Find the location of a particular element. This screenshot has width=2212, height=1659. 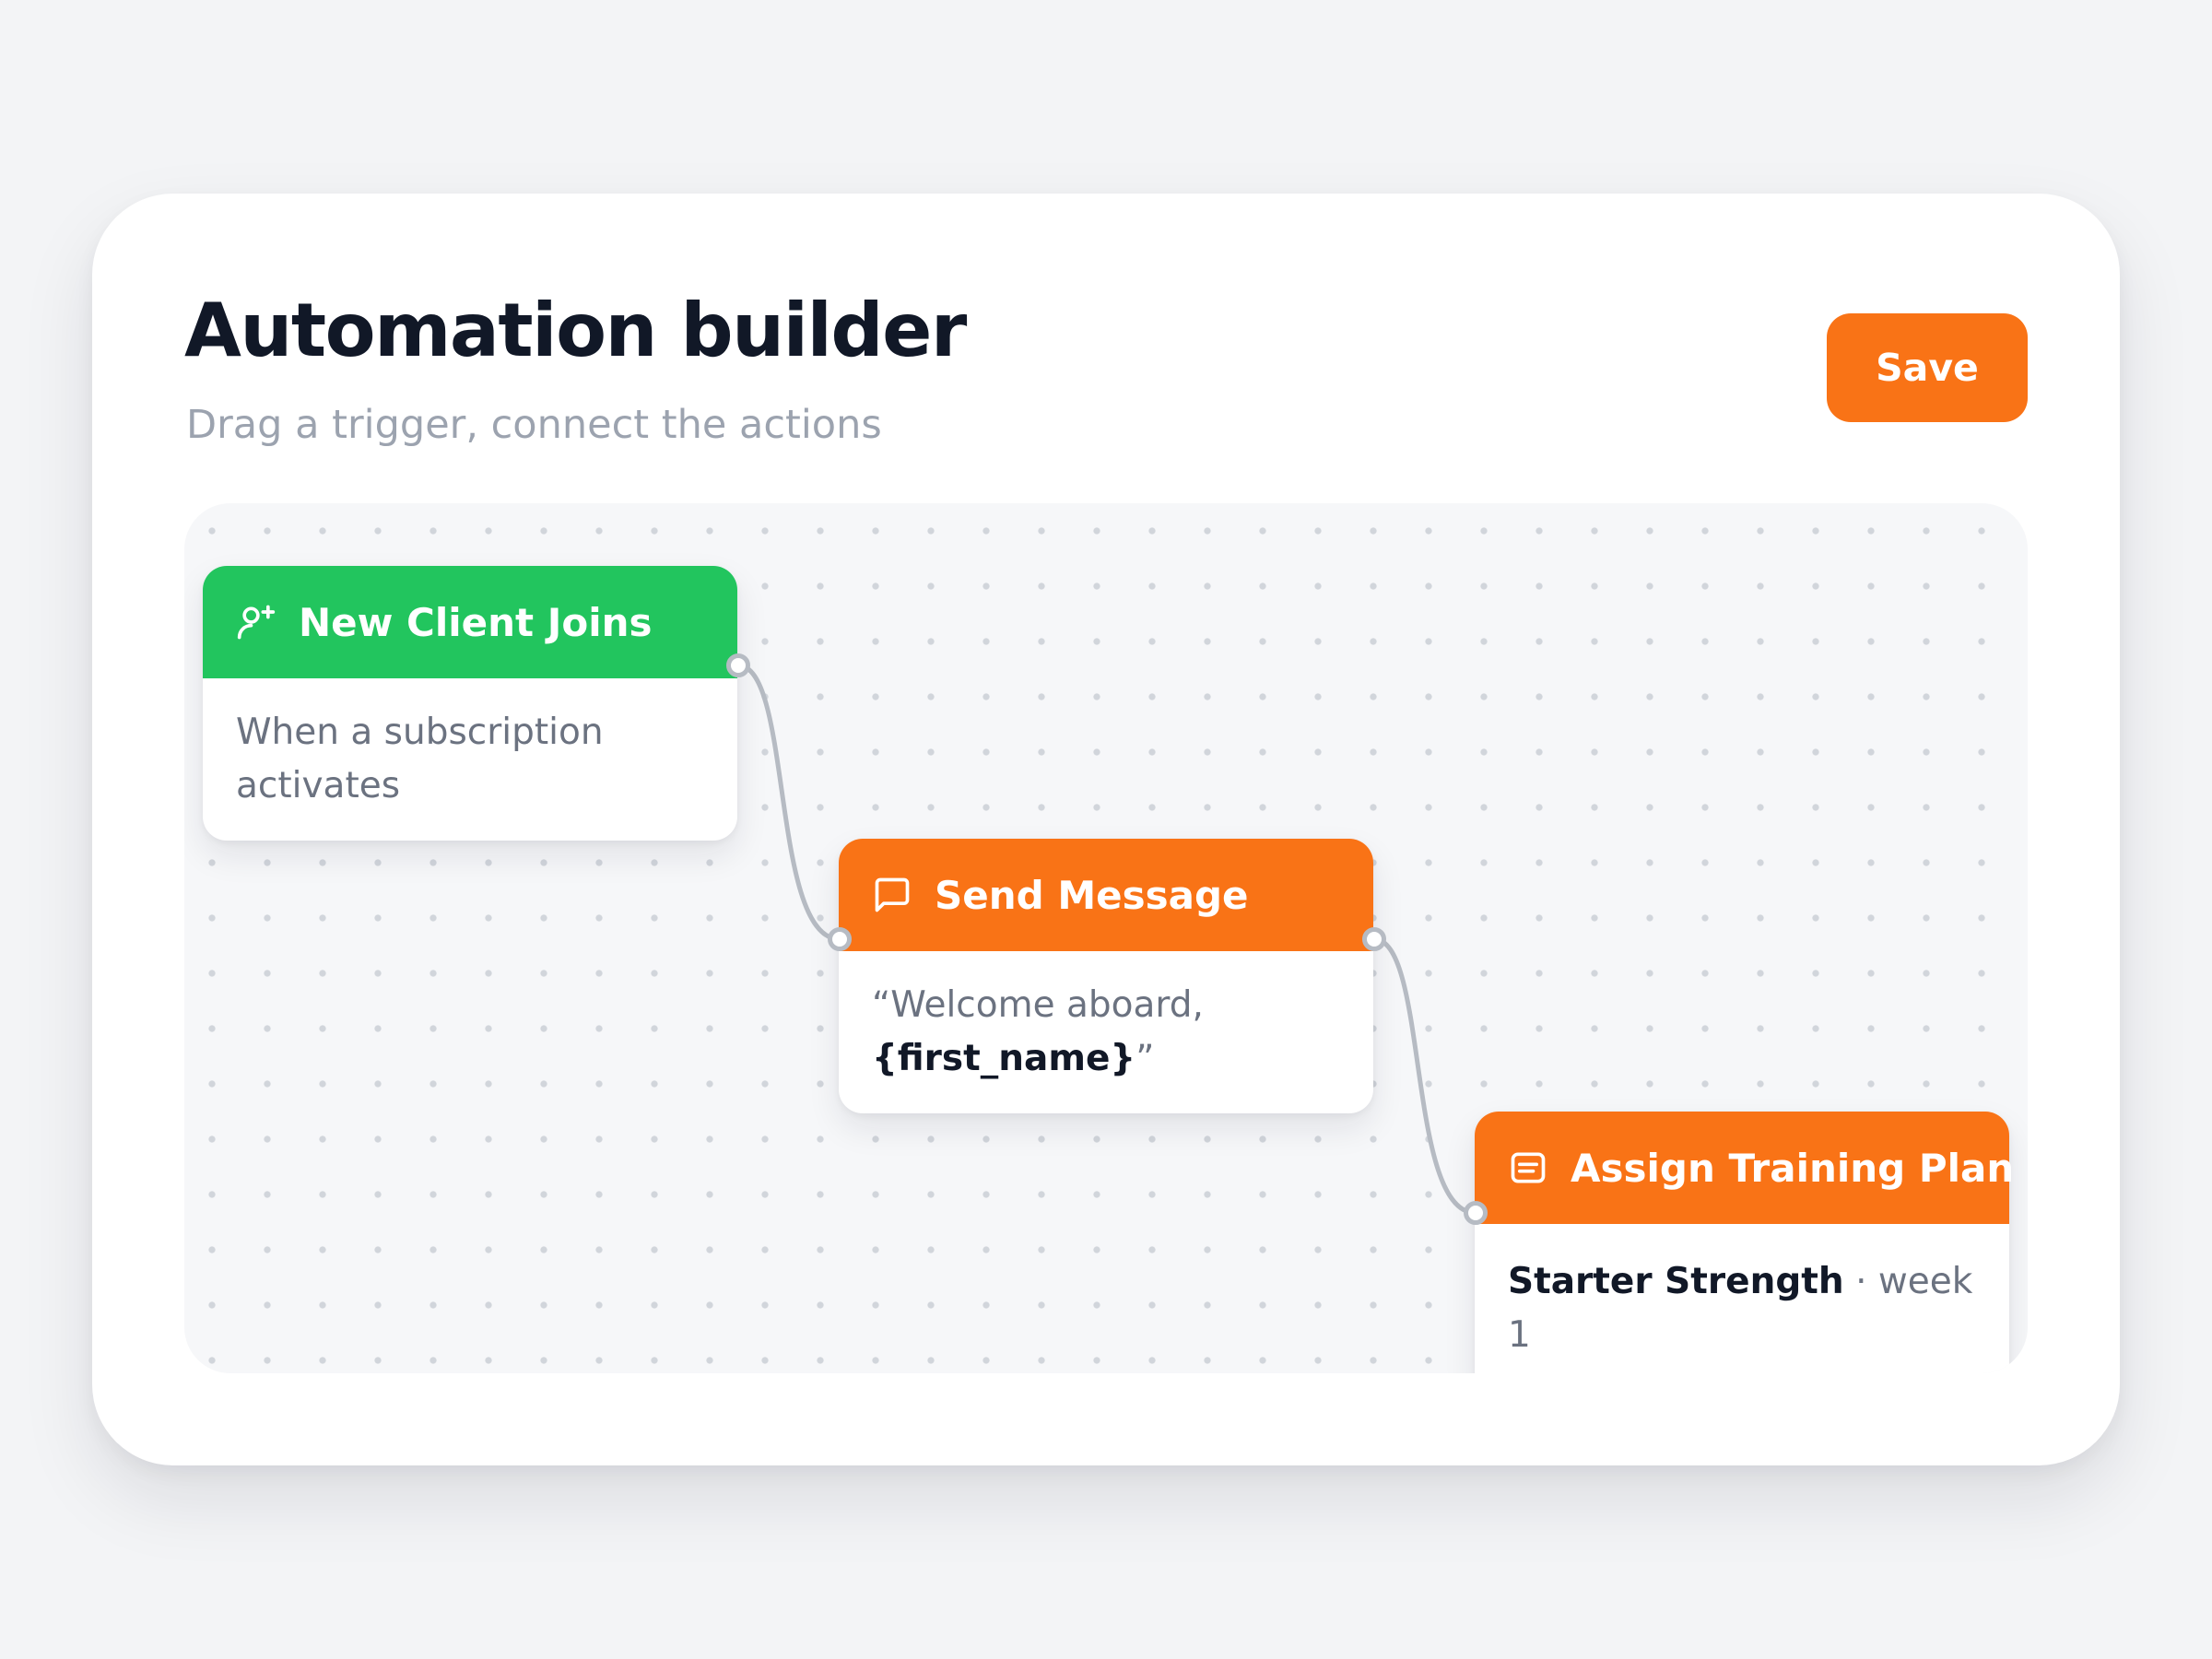

connector-message-to-plan is located at coordinates (1424, 1076).